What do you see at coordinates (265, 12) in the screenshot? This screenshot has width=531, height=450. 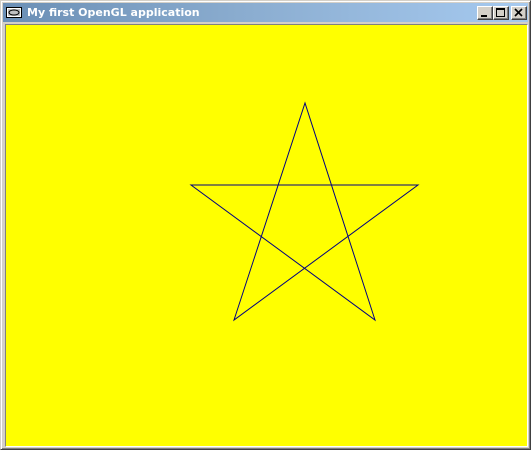 I see `title-bar: My first OpenGL application` at bounding box center [265, 12].